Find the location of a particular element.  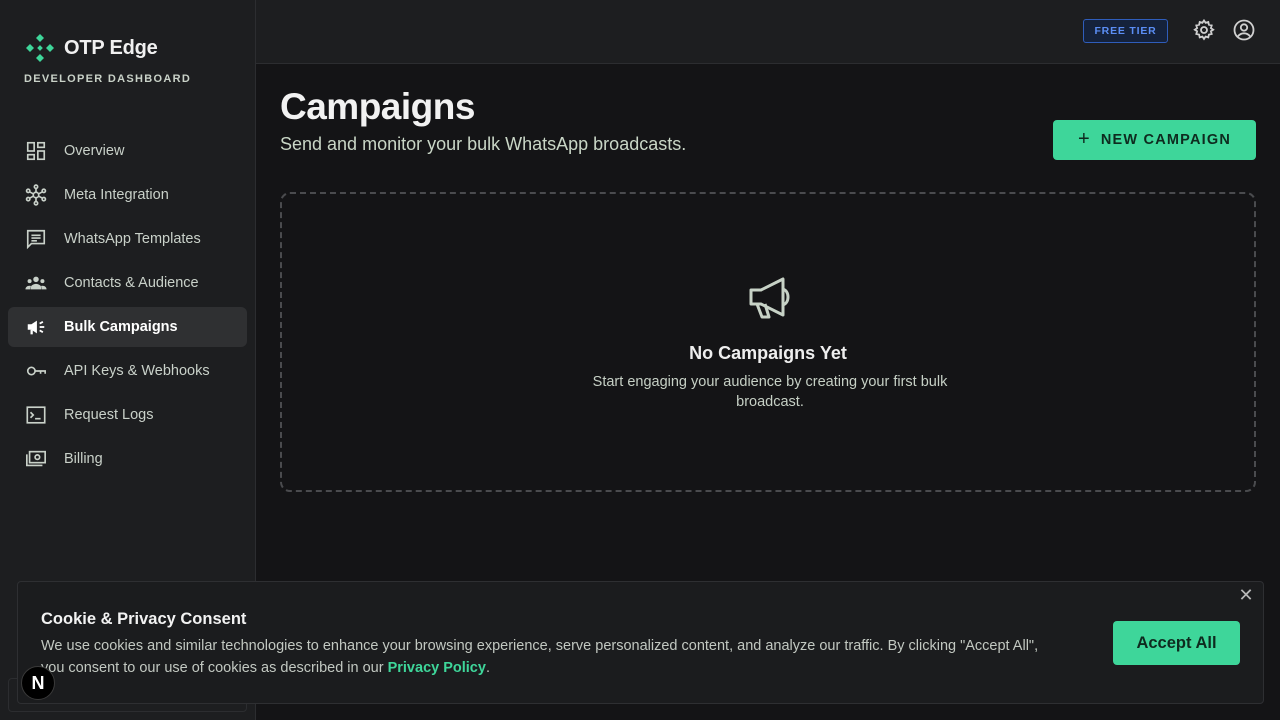

sidebar-item-label: Contacts & Audience is located at coordinates (131, 283).